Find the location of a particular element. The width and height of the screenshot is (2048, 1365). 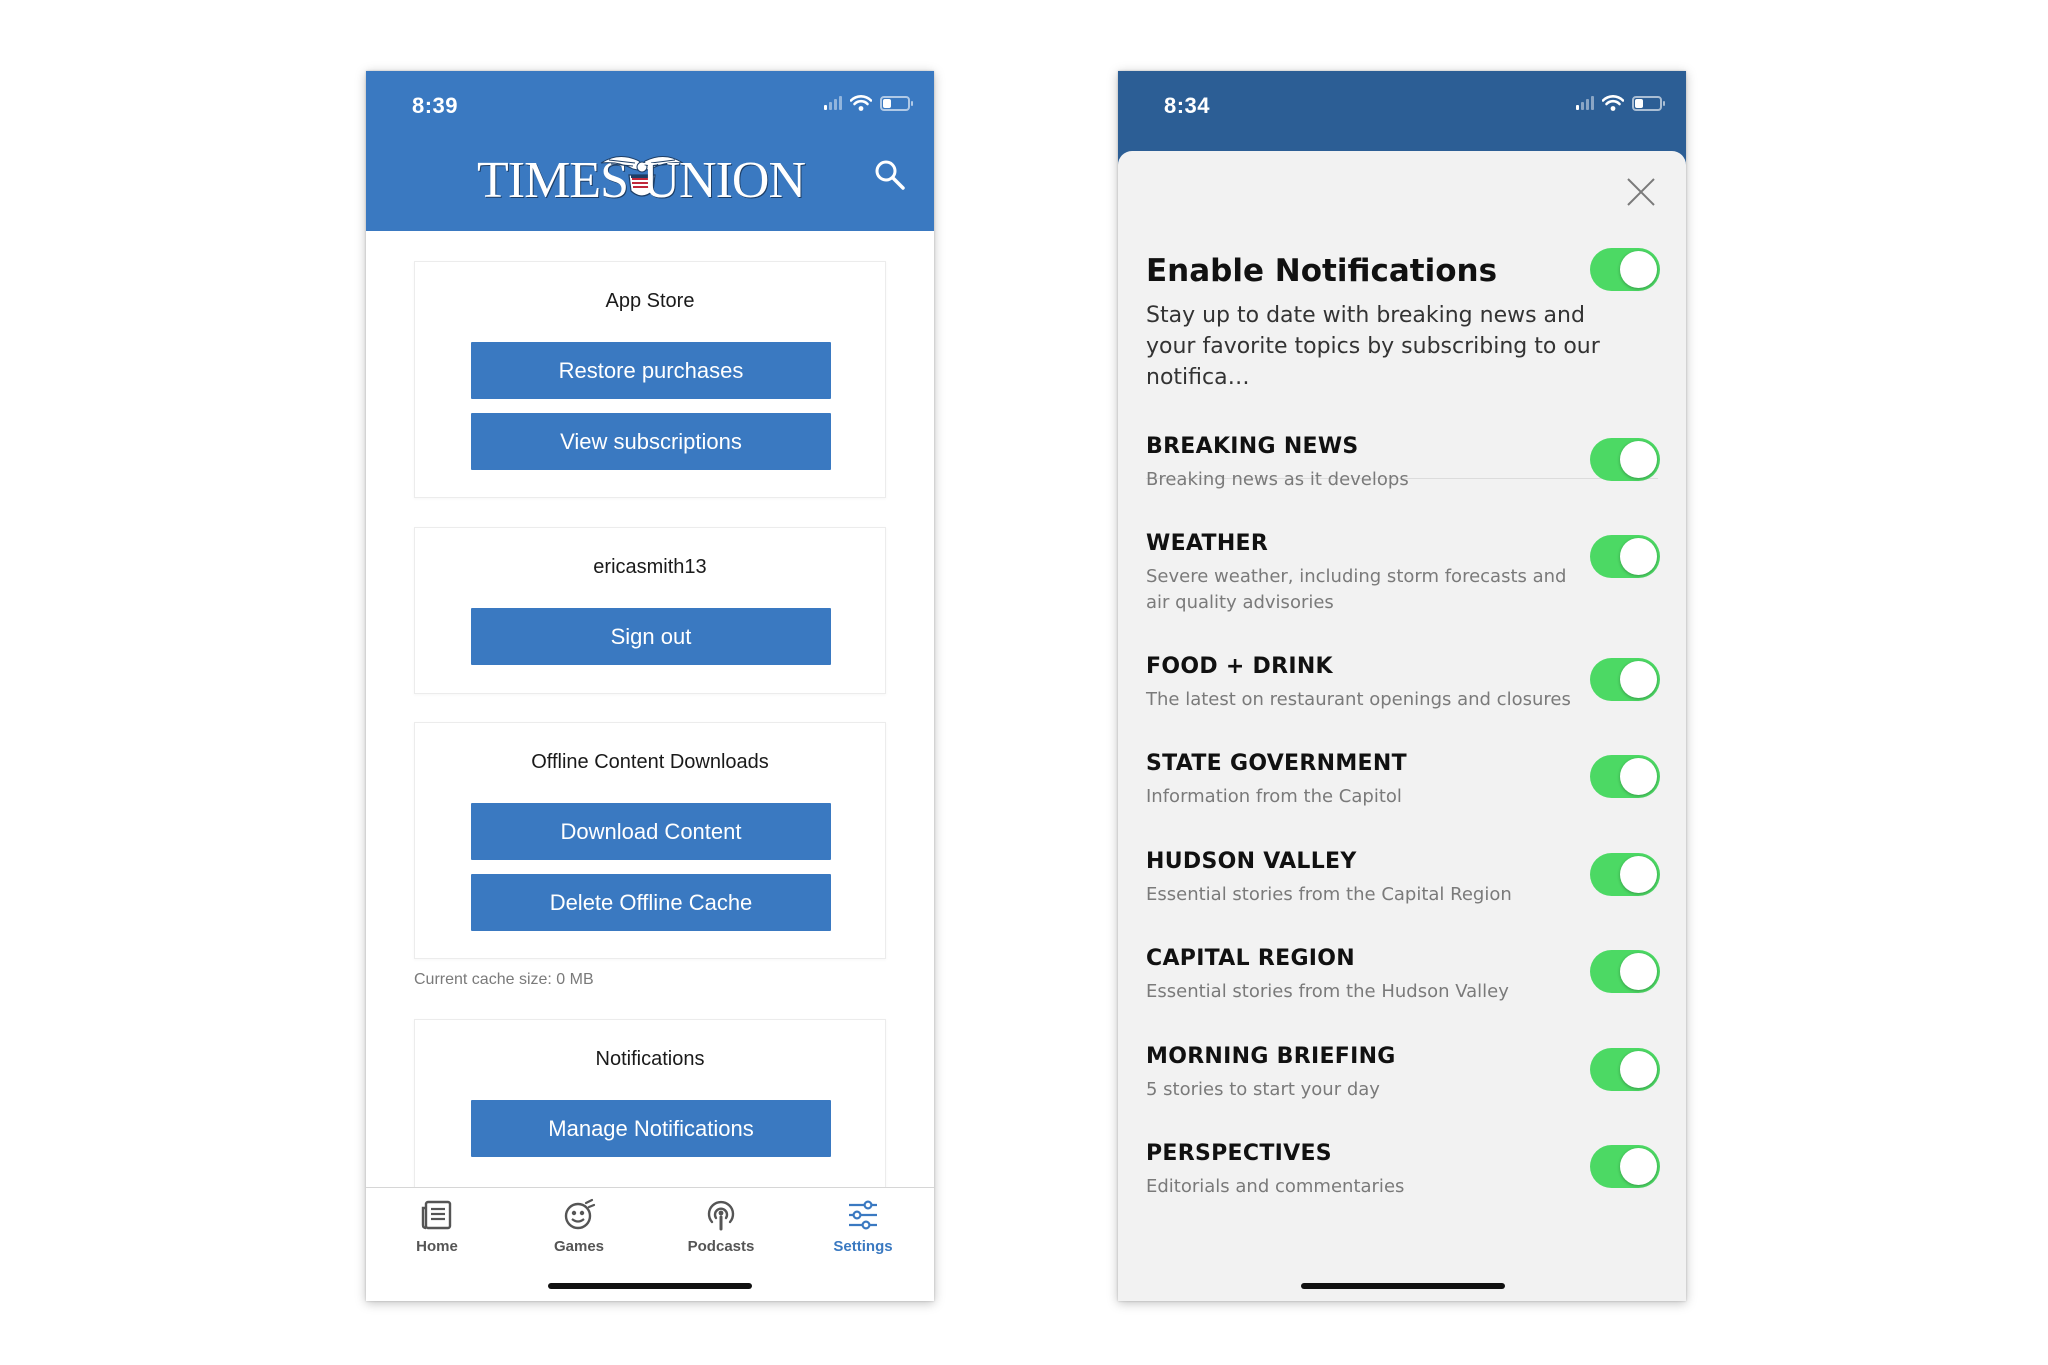

topic-breaking-news-desc: Breaking news as it develops is located at coordinates (1277, 479).